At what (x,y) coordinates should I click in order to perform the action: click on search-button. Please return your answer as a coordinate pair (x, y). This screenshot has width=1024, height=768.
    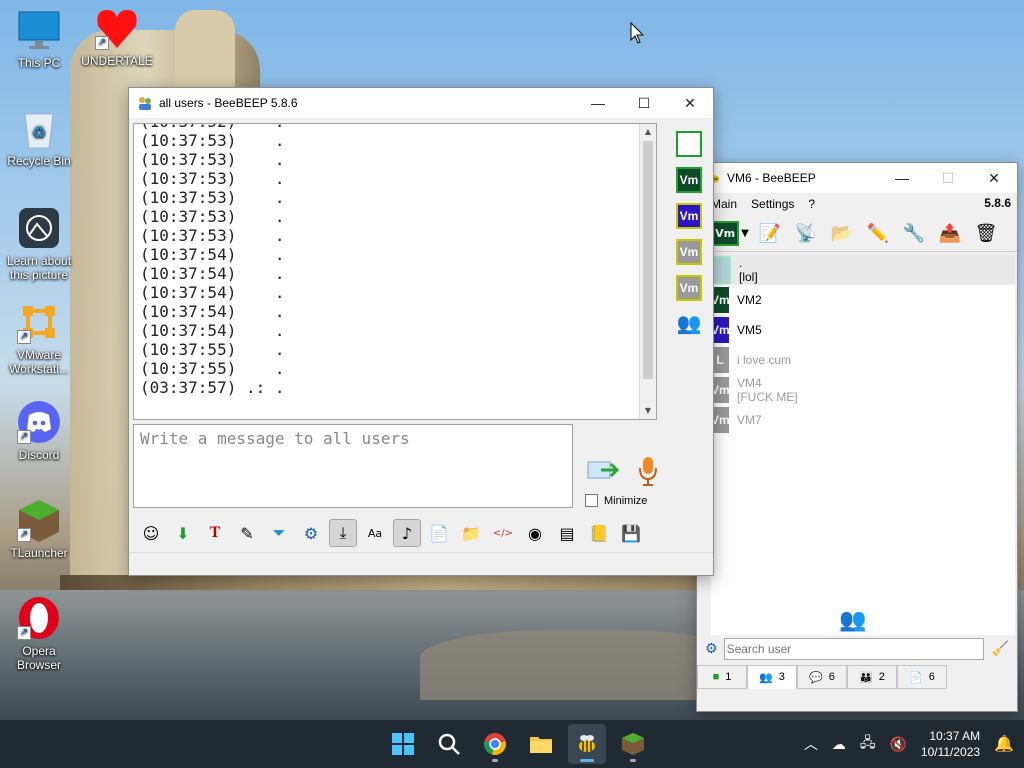
    Looking at the image, I should click on (449, 744).